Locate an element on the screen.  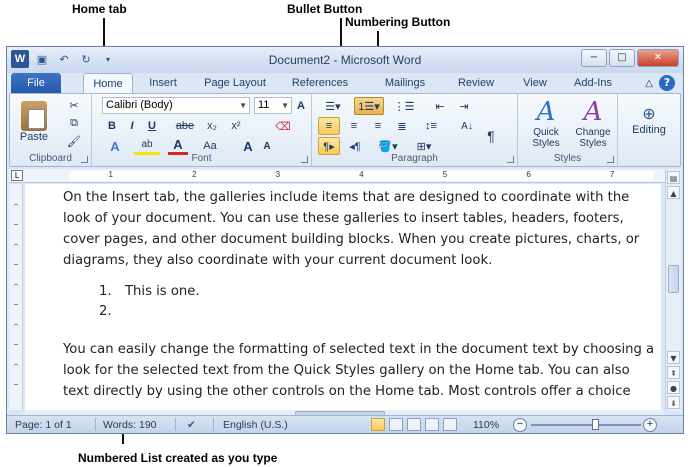
minimize-ribbon-icon: △ is located at coordinates (649, 83).